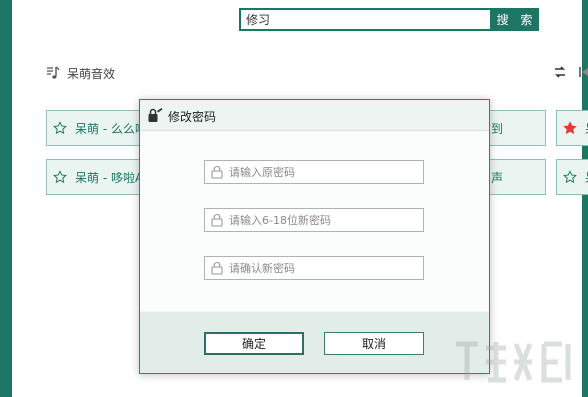  I want to click on confirm-password-field, so click(314, 268).